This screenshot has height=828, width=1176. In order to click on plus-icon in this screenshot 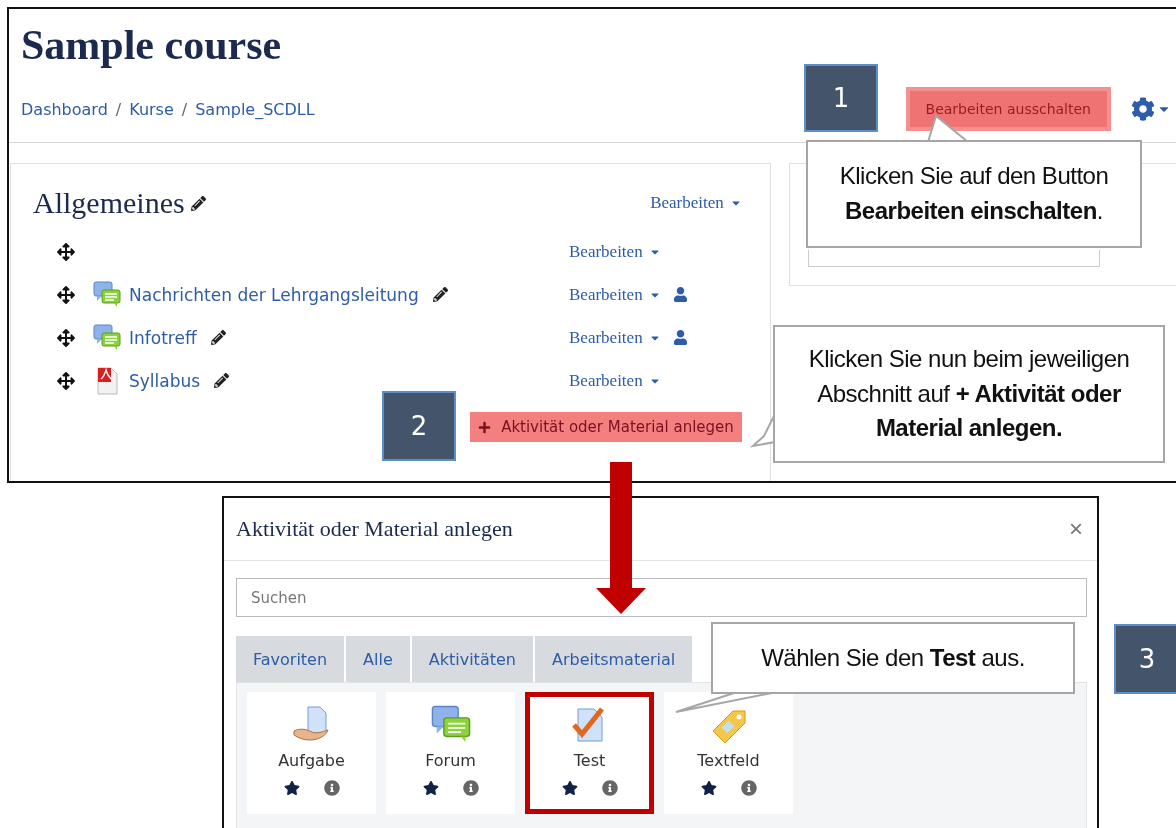, I will do `click(485, 427)`.